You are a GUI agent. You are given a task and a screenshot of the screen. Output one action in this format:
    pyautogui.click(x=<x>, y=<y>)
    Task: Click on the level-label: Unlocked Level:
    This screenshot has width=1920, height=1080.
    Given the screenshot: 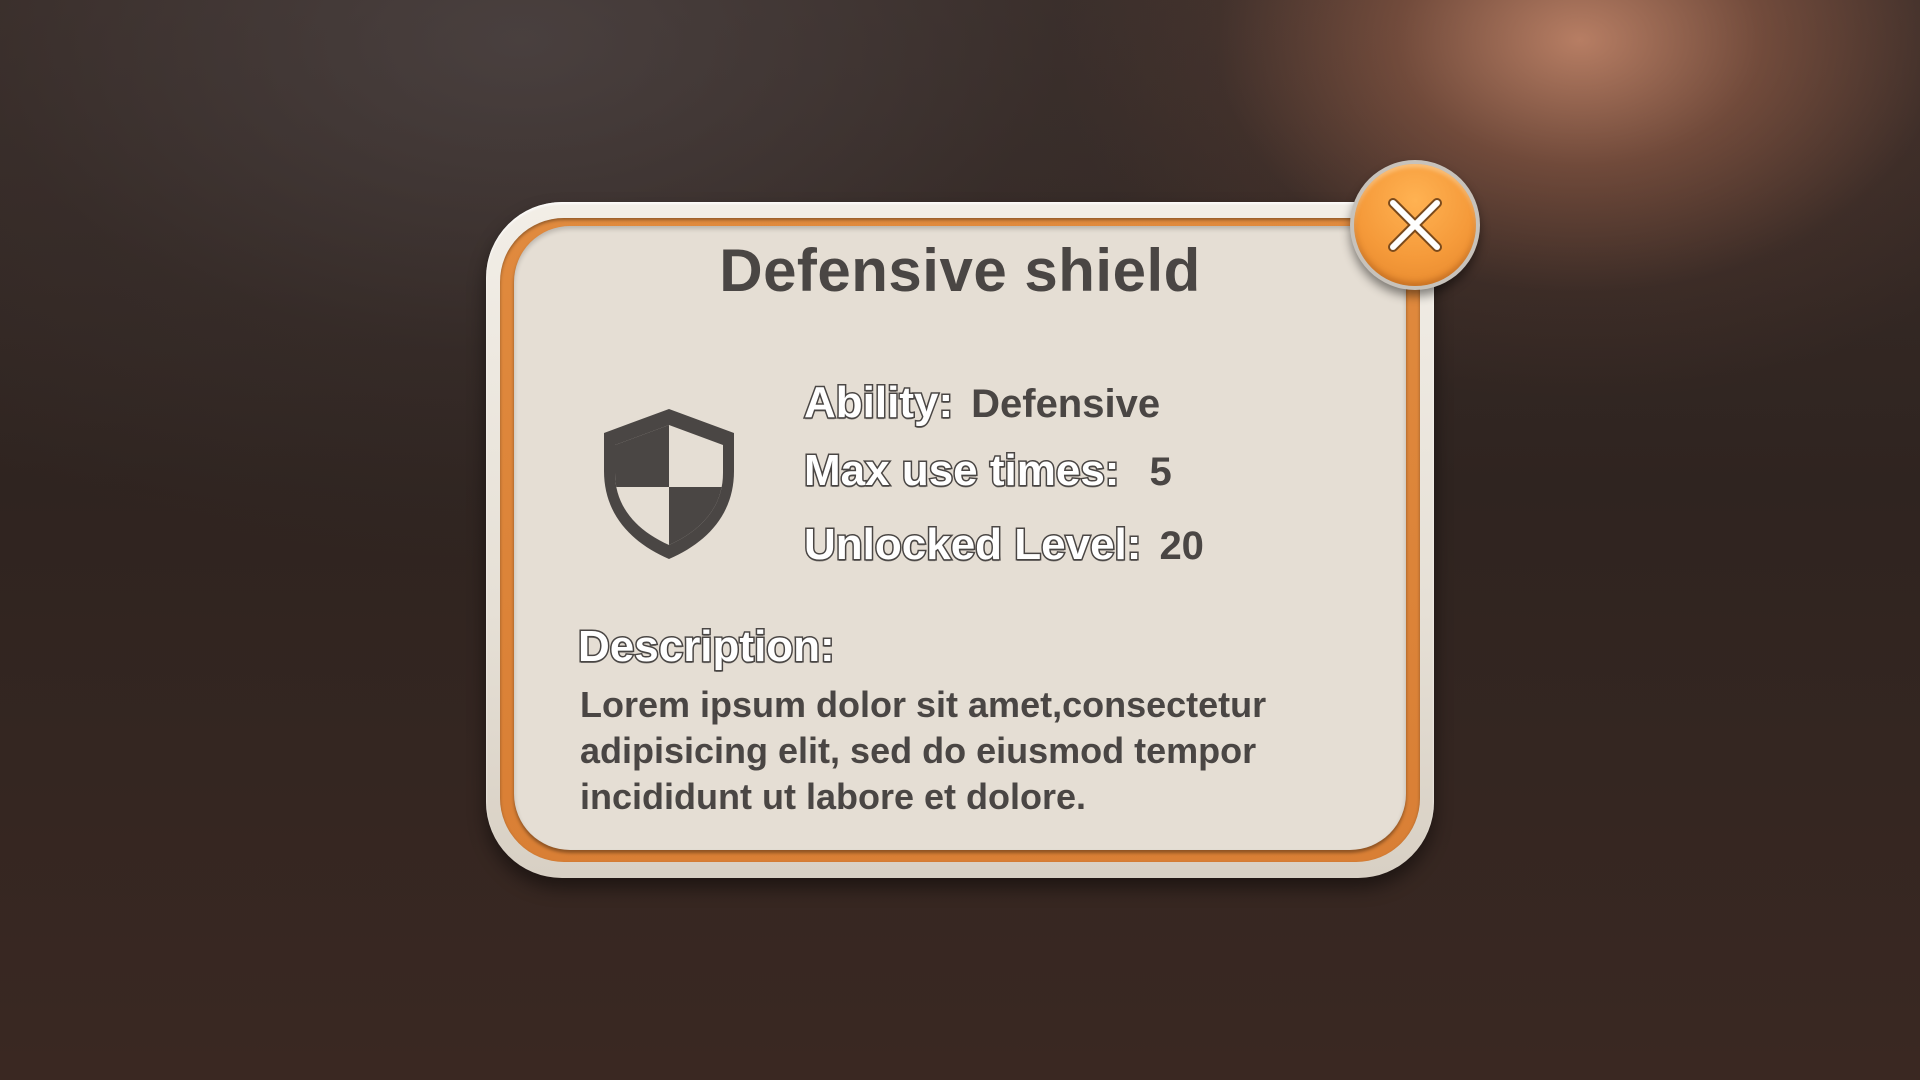 What is the action you would take?
    pyautogui.click(x=972, y=545)
    